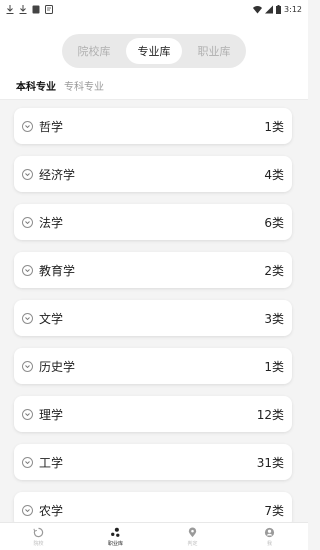 This screenshot has height=550, width=320. I want to click on major-count: 31类, so click(270, 462).